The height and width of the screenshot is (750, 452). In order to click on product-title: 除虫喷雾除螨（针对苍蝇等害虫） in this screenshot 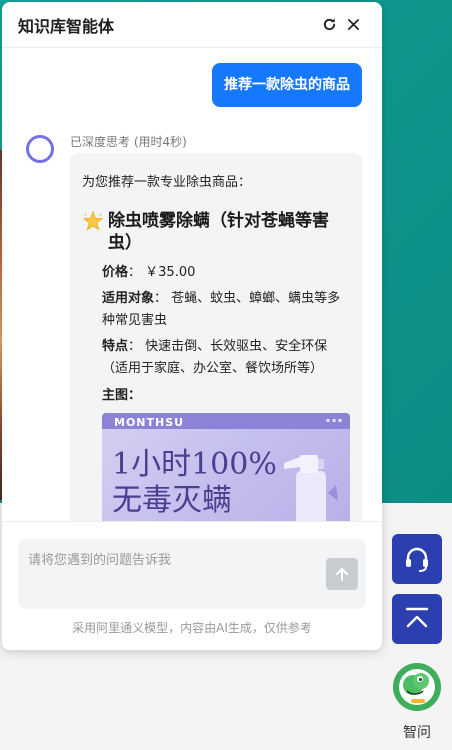, I will do `click(218, 232)`.